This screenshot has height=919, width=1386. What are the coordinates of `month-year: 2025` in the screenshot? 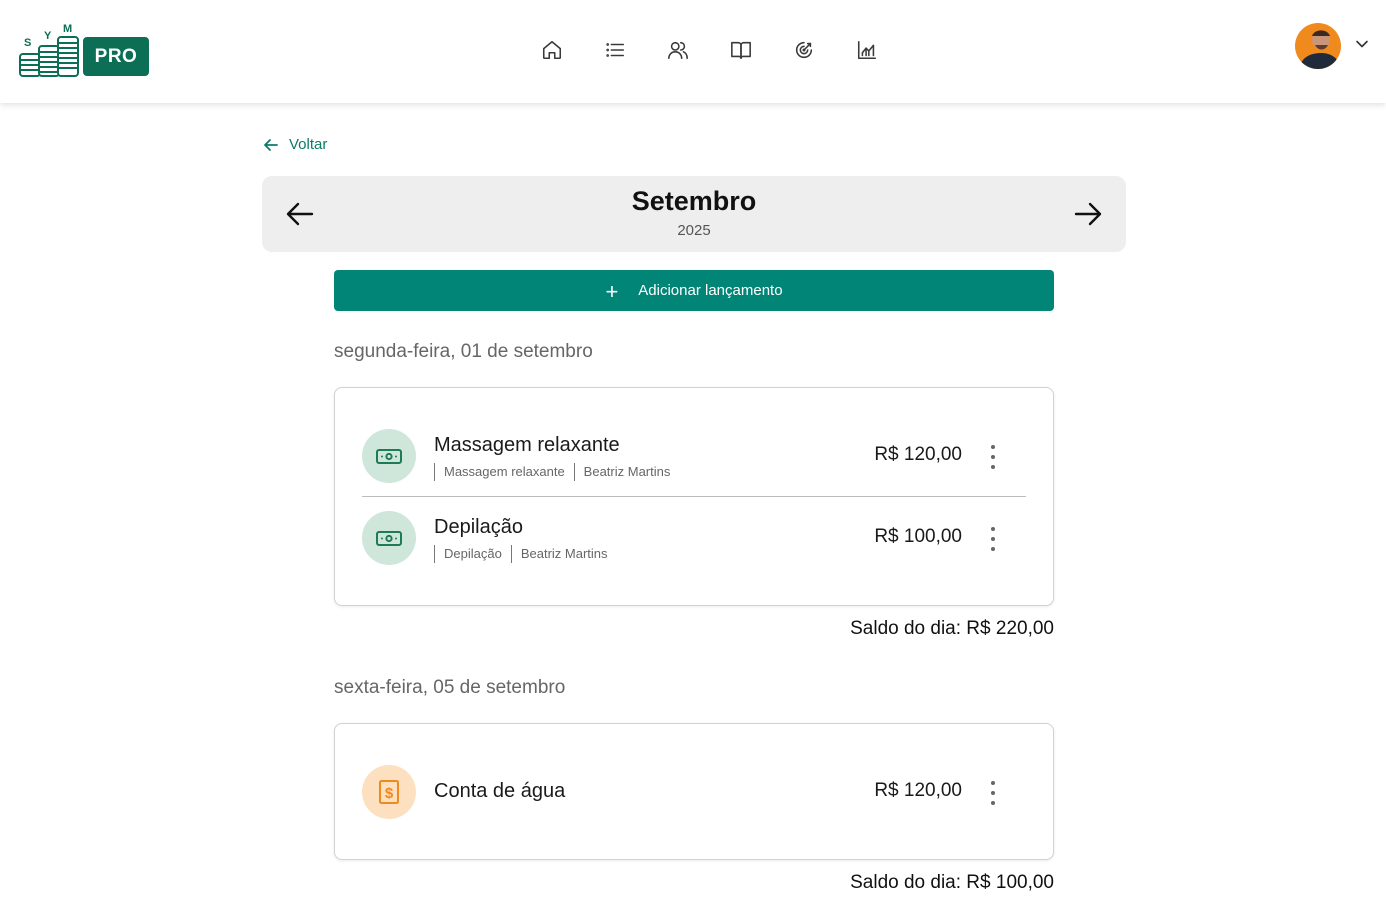 It's located at (694, 230).